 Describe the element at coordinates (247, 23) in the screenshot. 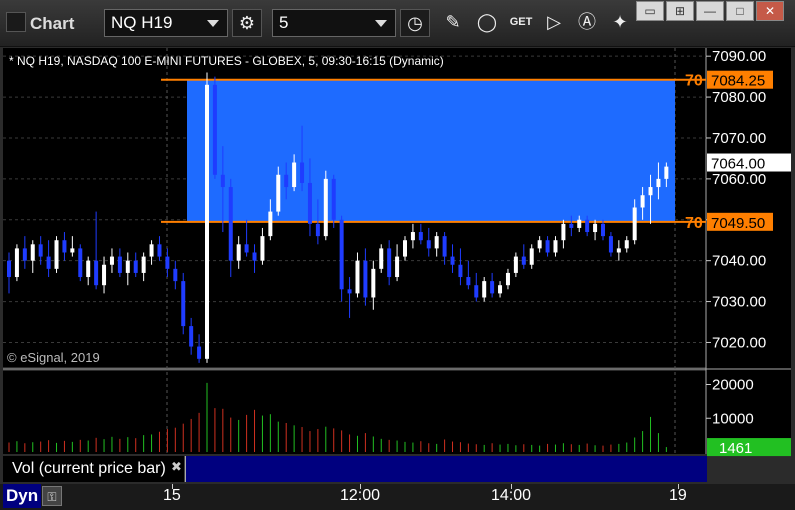

I see `gear-icon: ⚙` at that location.